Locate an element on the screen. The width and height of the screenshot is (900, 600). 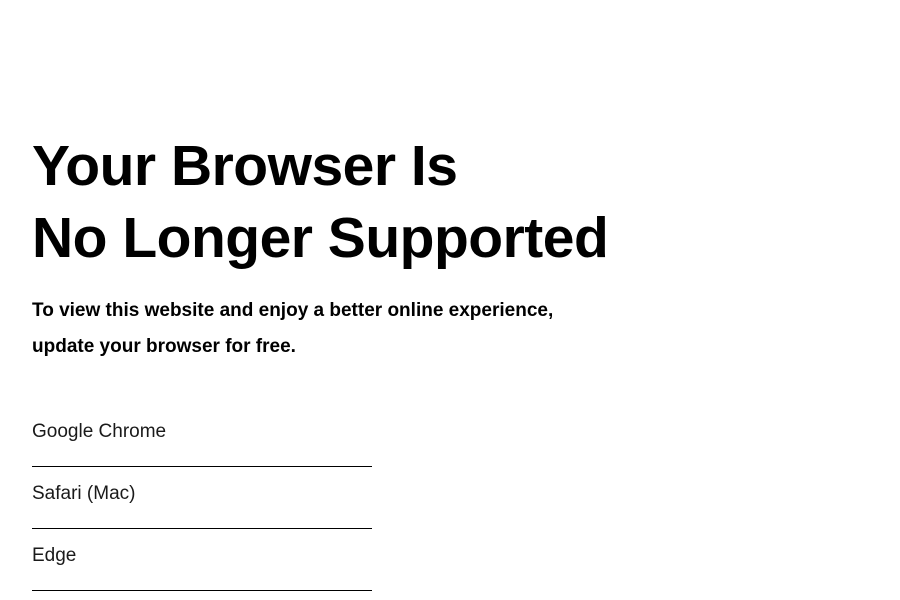
google-chrome-link: Google Chrome is located at coordinates (202, 436).